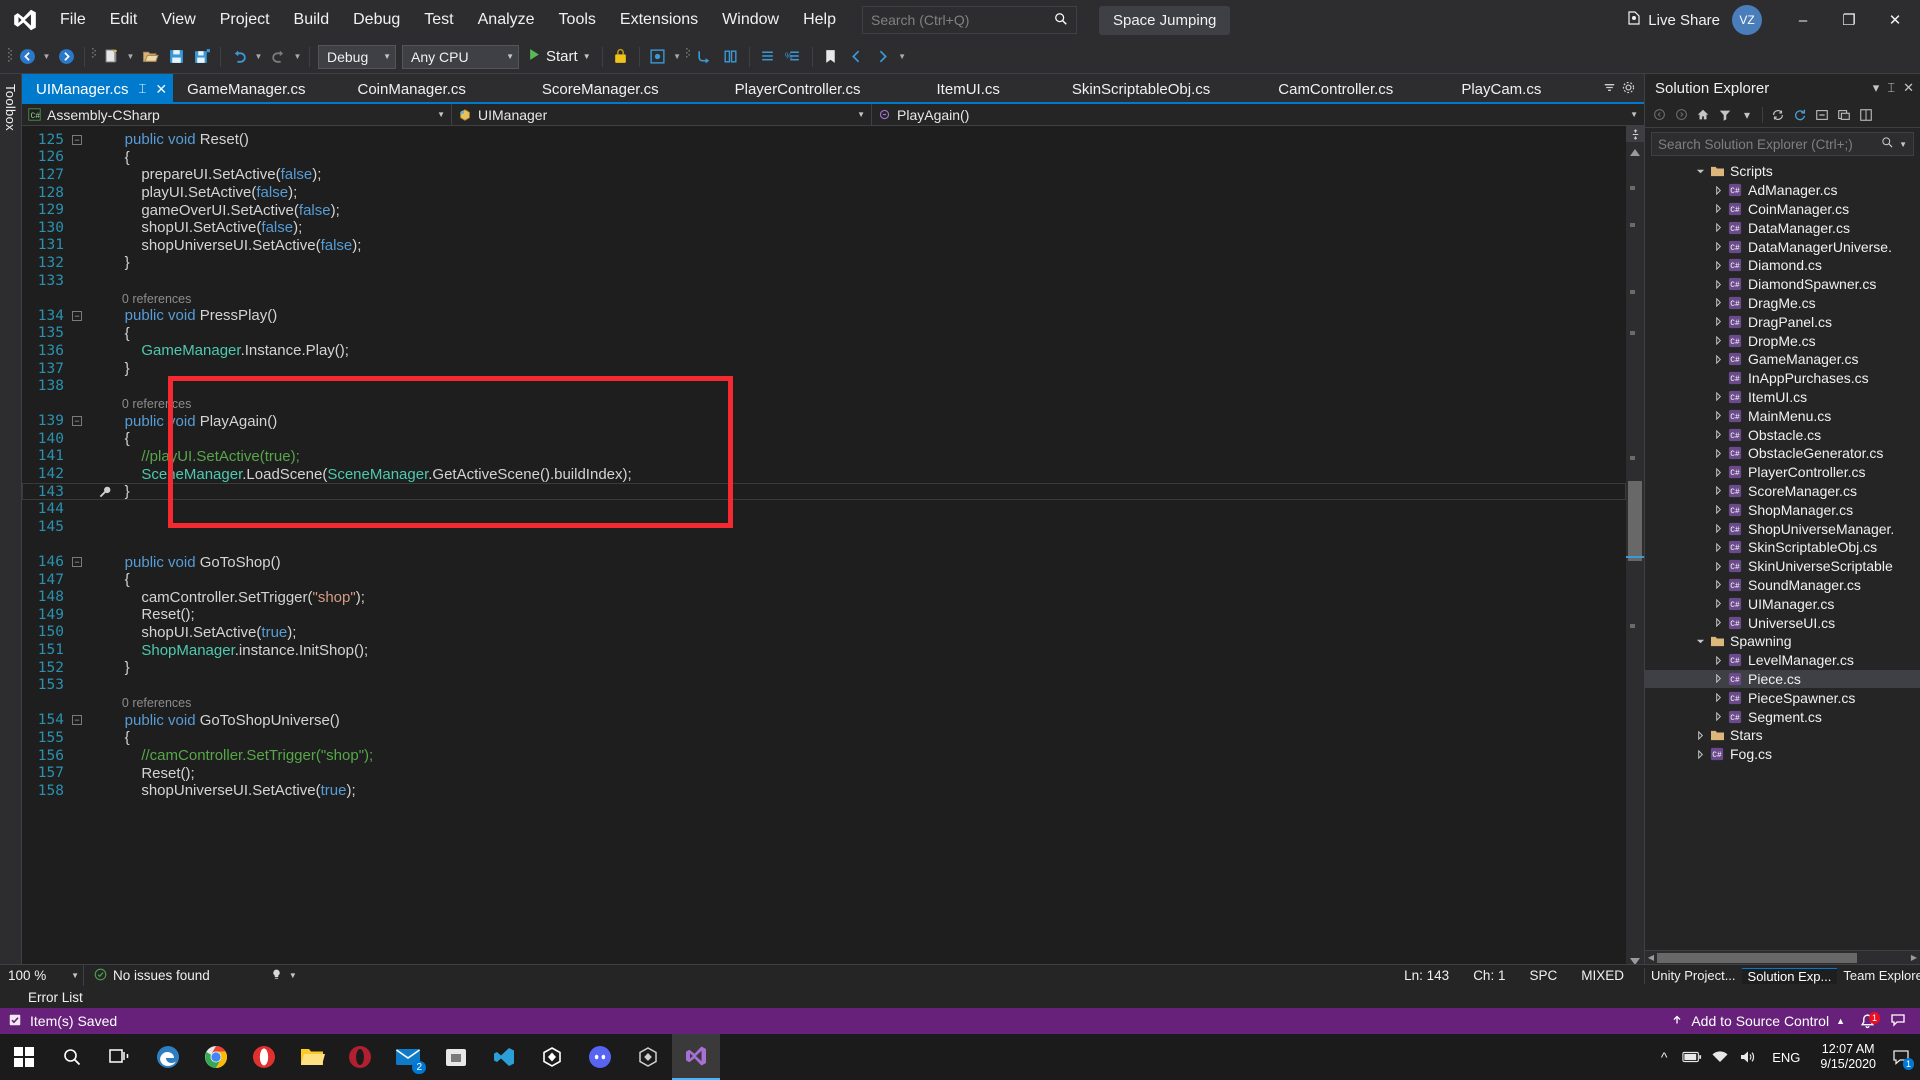 This screenshot has width=1920, height=1080. Describe the element at coordinates (824, 298) in the screenshot. I see `codelens-line: 0 references` at that location.